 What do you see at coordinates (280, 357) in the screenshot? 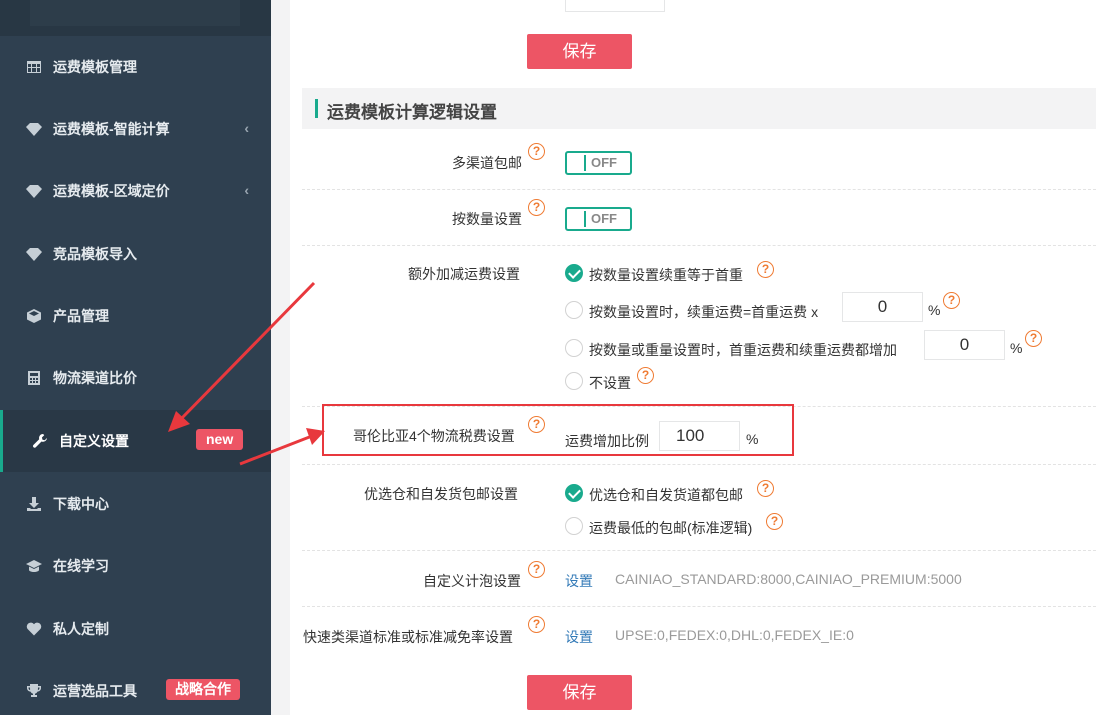
I see `content-gutter` at bounding box center [280, 357].